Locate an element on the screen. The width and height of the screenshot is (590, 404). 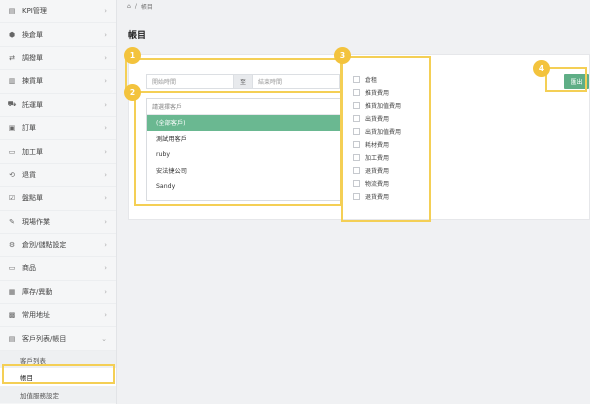
truck-icon: ⛟ is located at coordinates (12, 104).